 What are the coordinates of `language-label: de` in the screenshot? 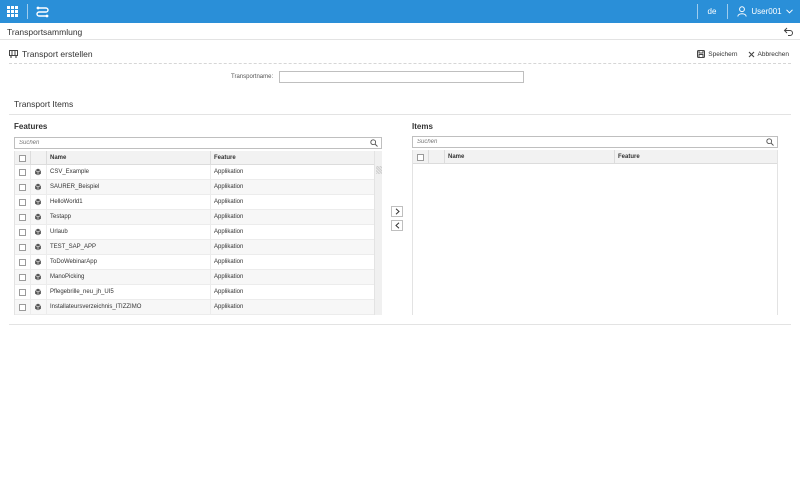 It's located at (712, 11).